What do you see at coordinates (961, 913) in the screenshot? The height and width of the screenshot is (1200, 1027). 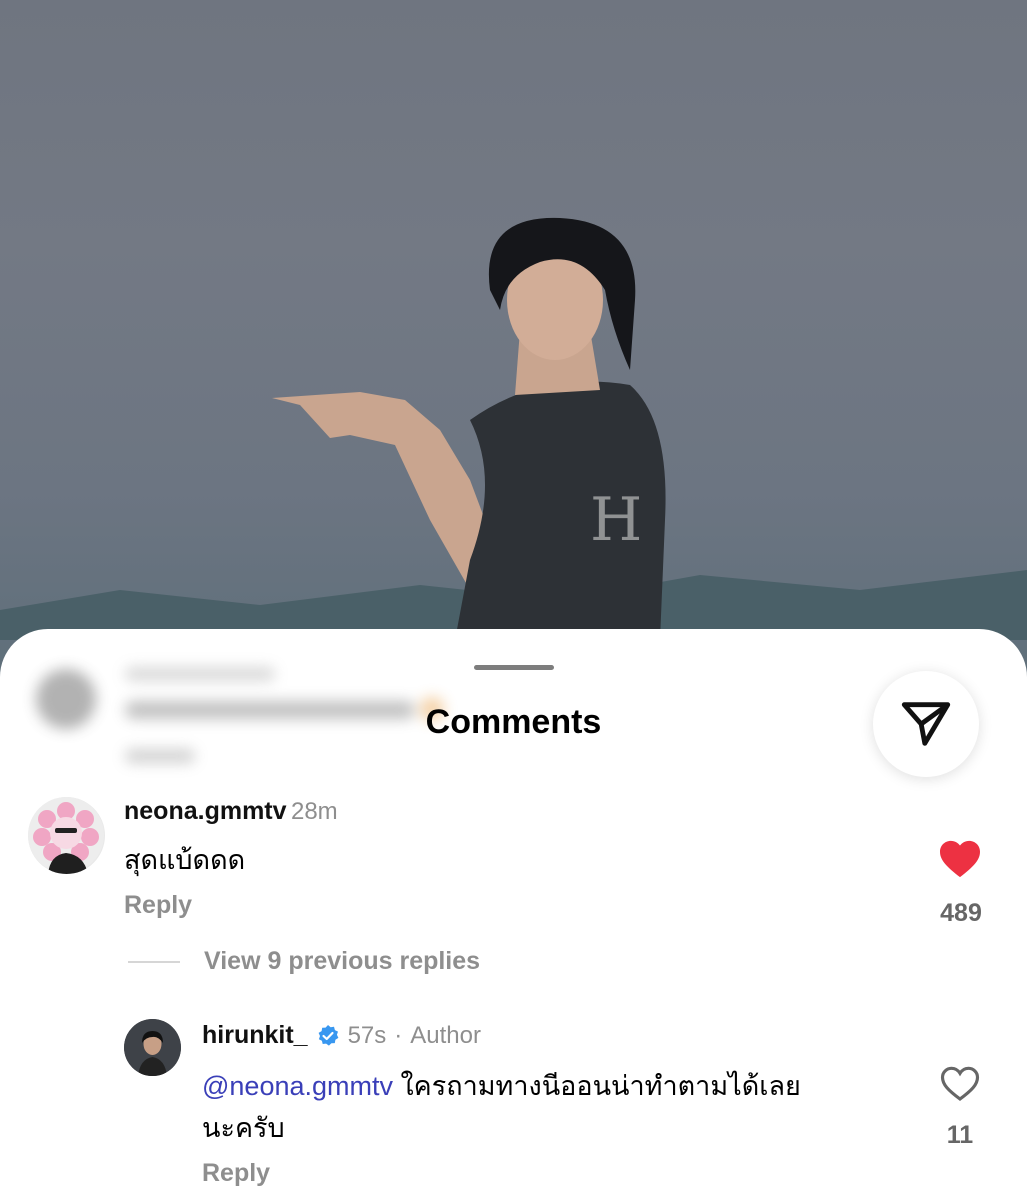 I see `like-count: 489` at bounding box center [961, 913].